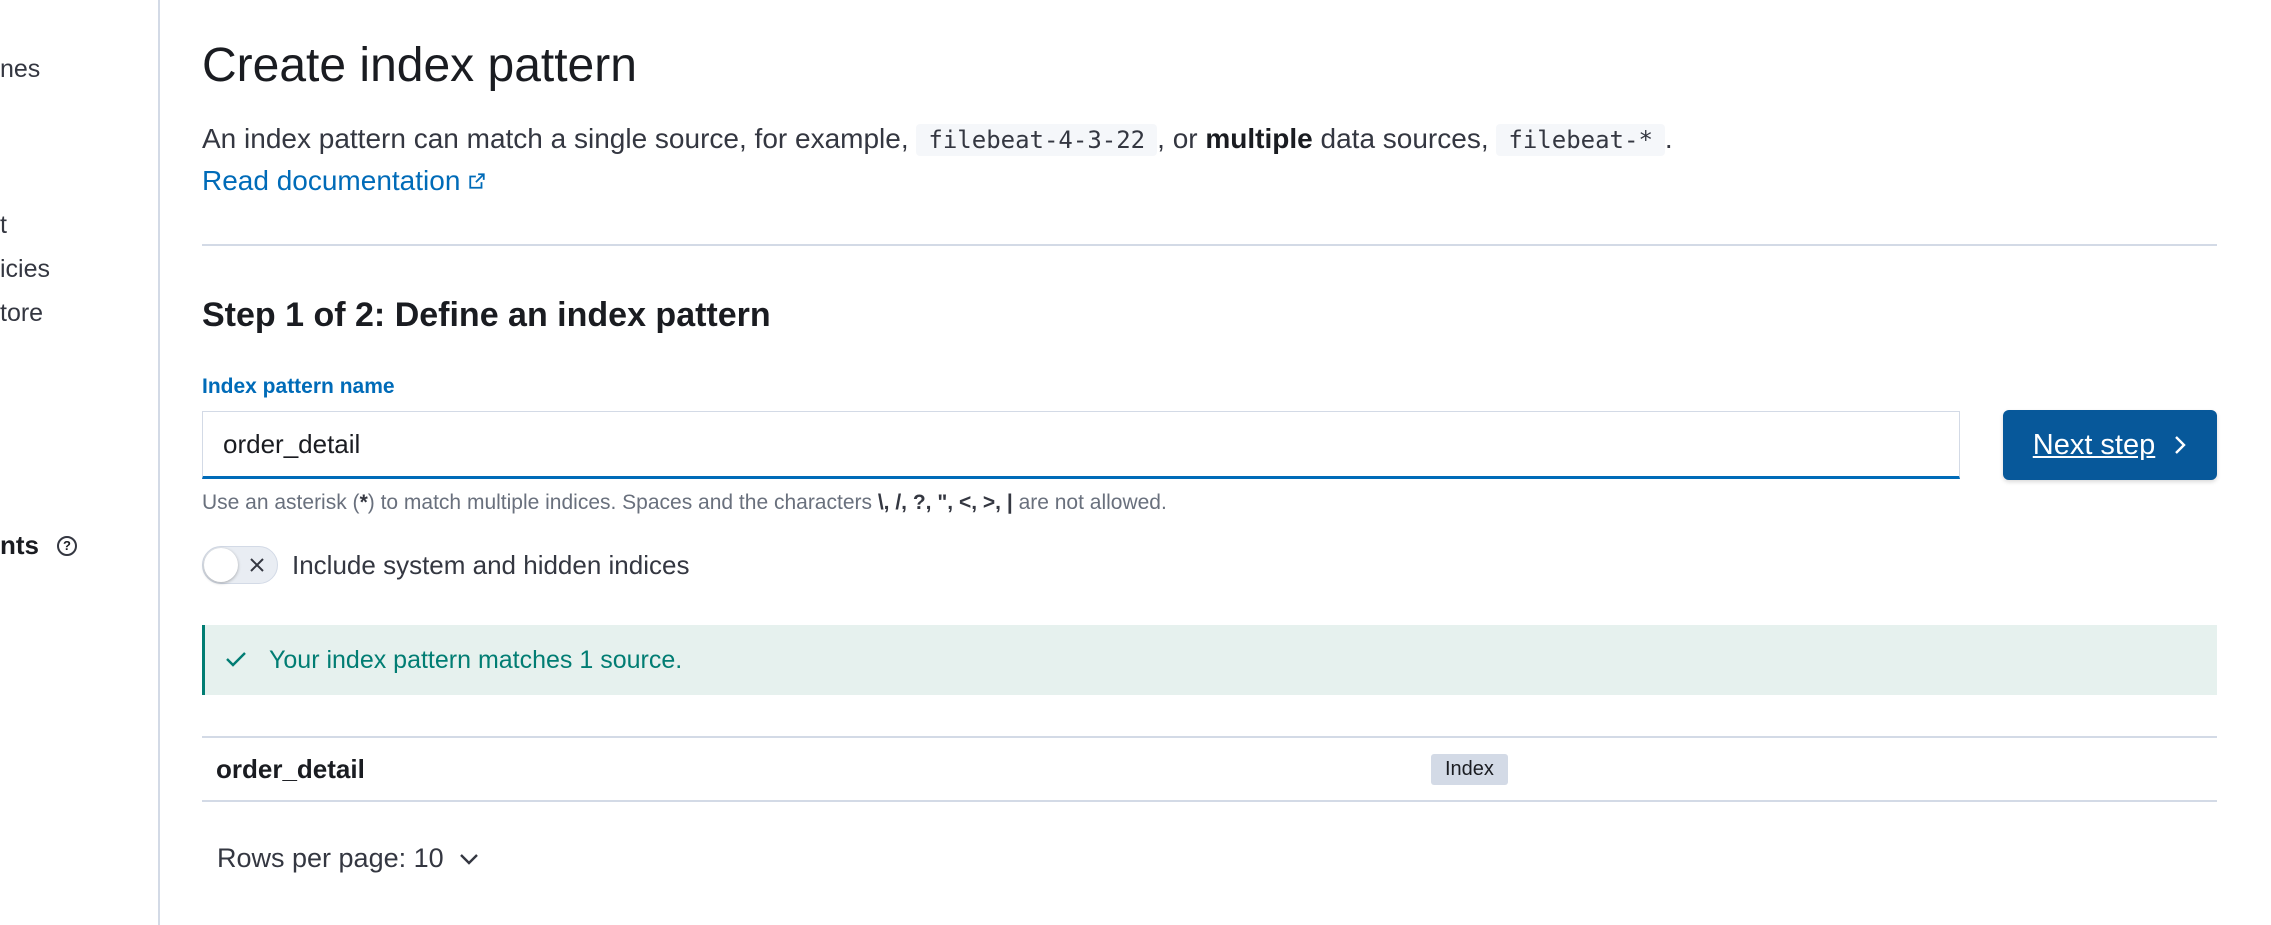  I want to click on rows-per-page-selector: Rows per page: 10, so click(348, 858).